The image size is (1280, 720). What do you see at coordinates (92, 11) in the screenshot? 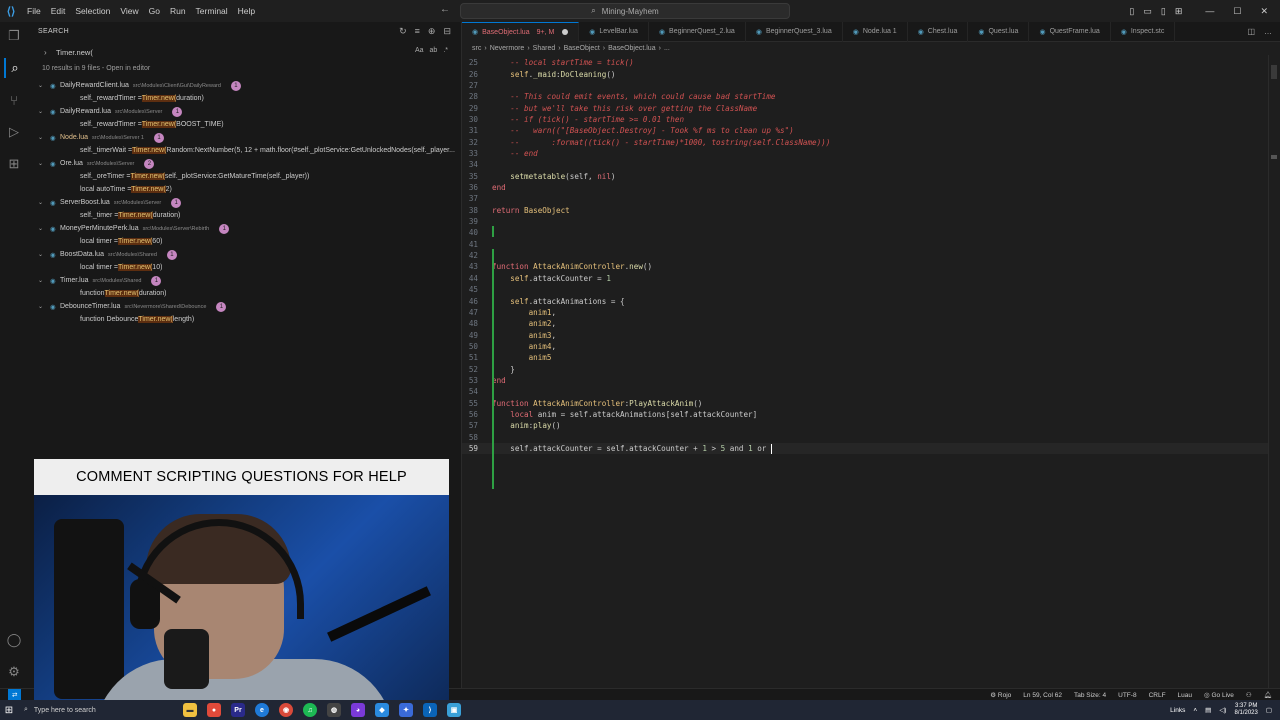
I see `menu-selection: Selection` at bounding box center [92, 11].